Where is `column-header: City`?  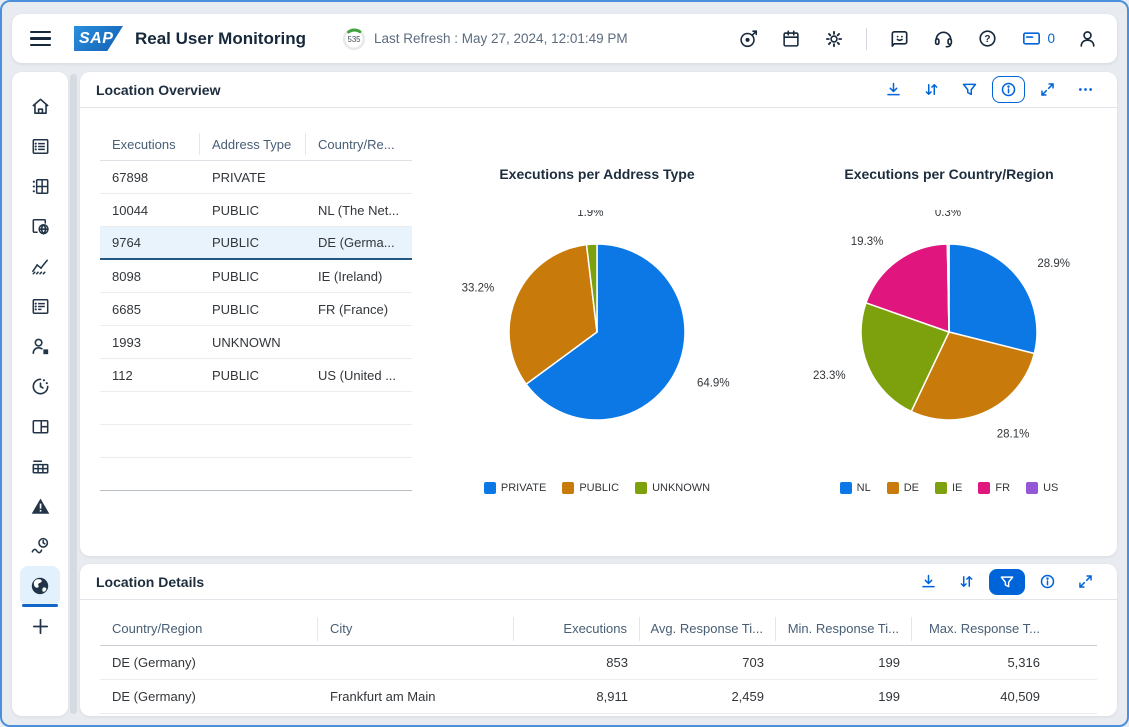 column-header: City is located at coordinates (416, 628).